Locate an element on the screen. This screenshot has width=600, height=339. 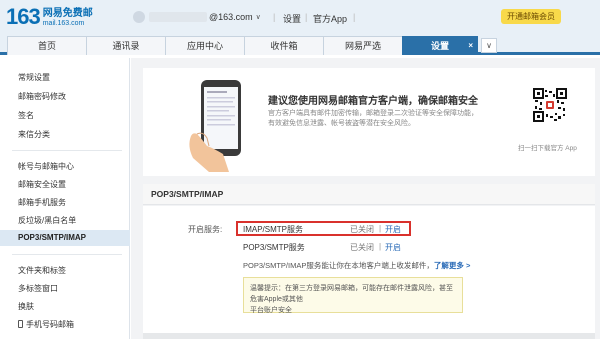
pop3-service-status: 已关闭 is located at coordinates (362, 247).